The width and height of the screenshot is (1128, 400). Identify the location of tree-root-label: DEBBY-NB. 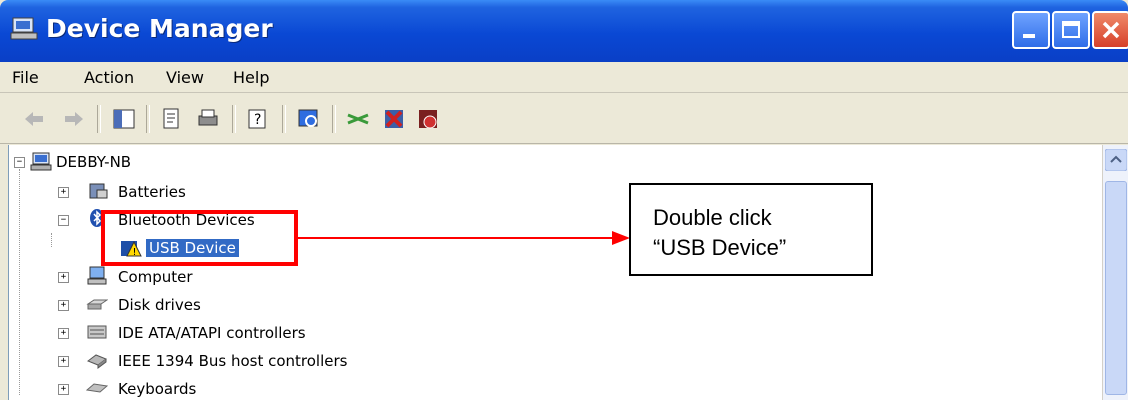
(94, 162).